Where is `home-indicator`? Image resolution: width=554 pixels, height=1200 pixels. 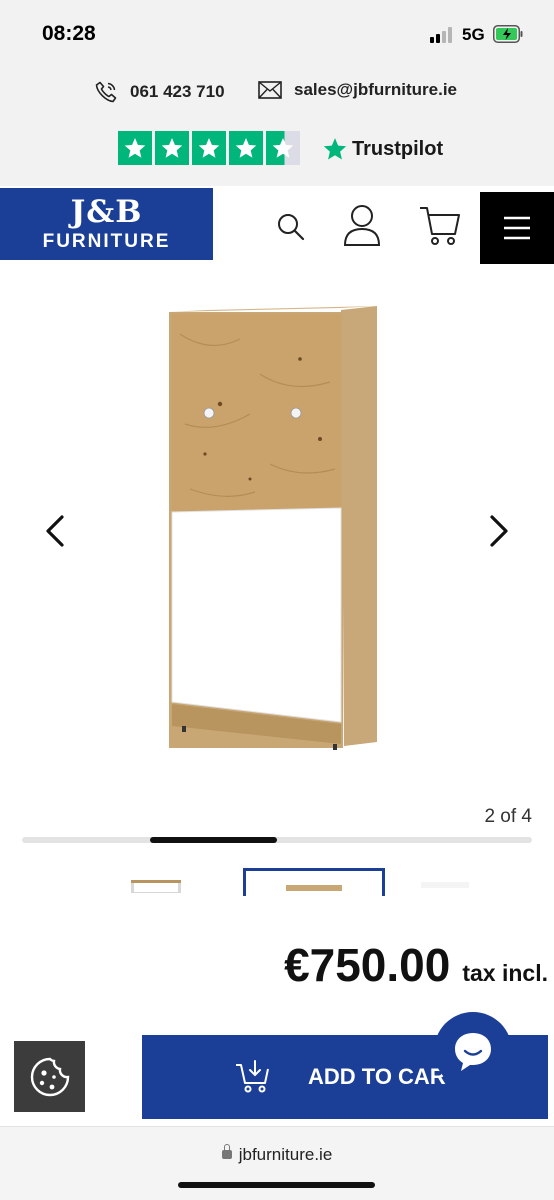 home-indicator is located at coordinates (276, 1185).